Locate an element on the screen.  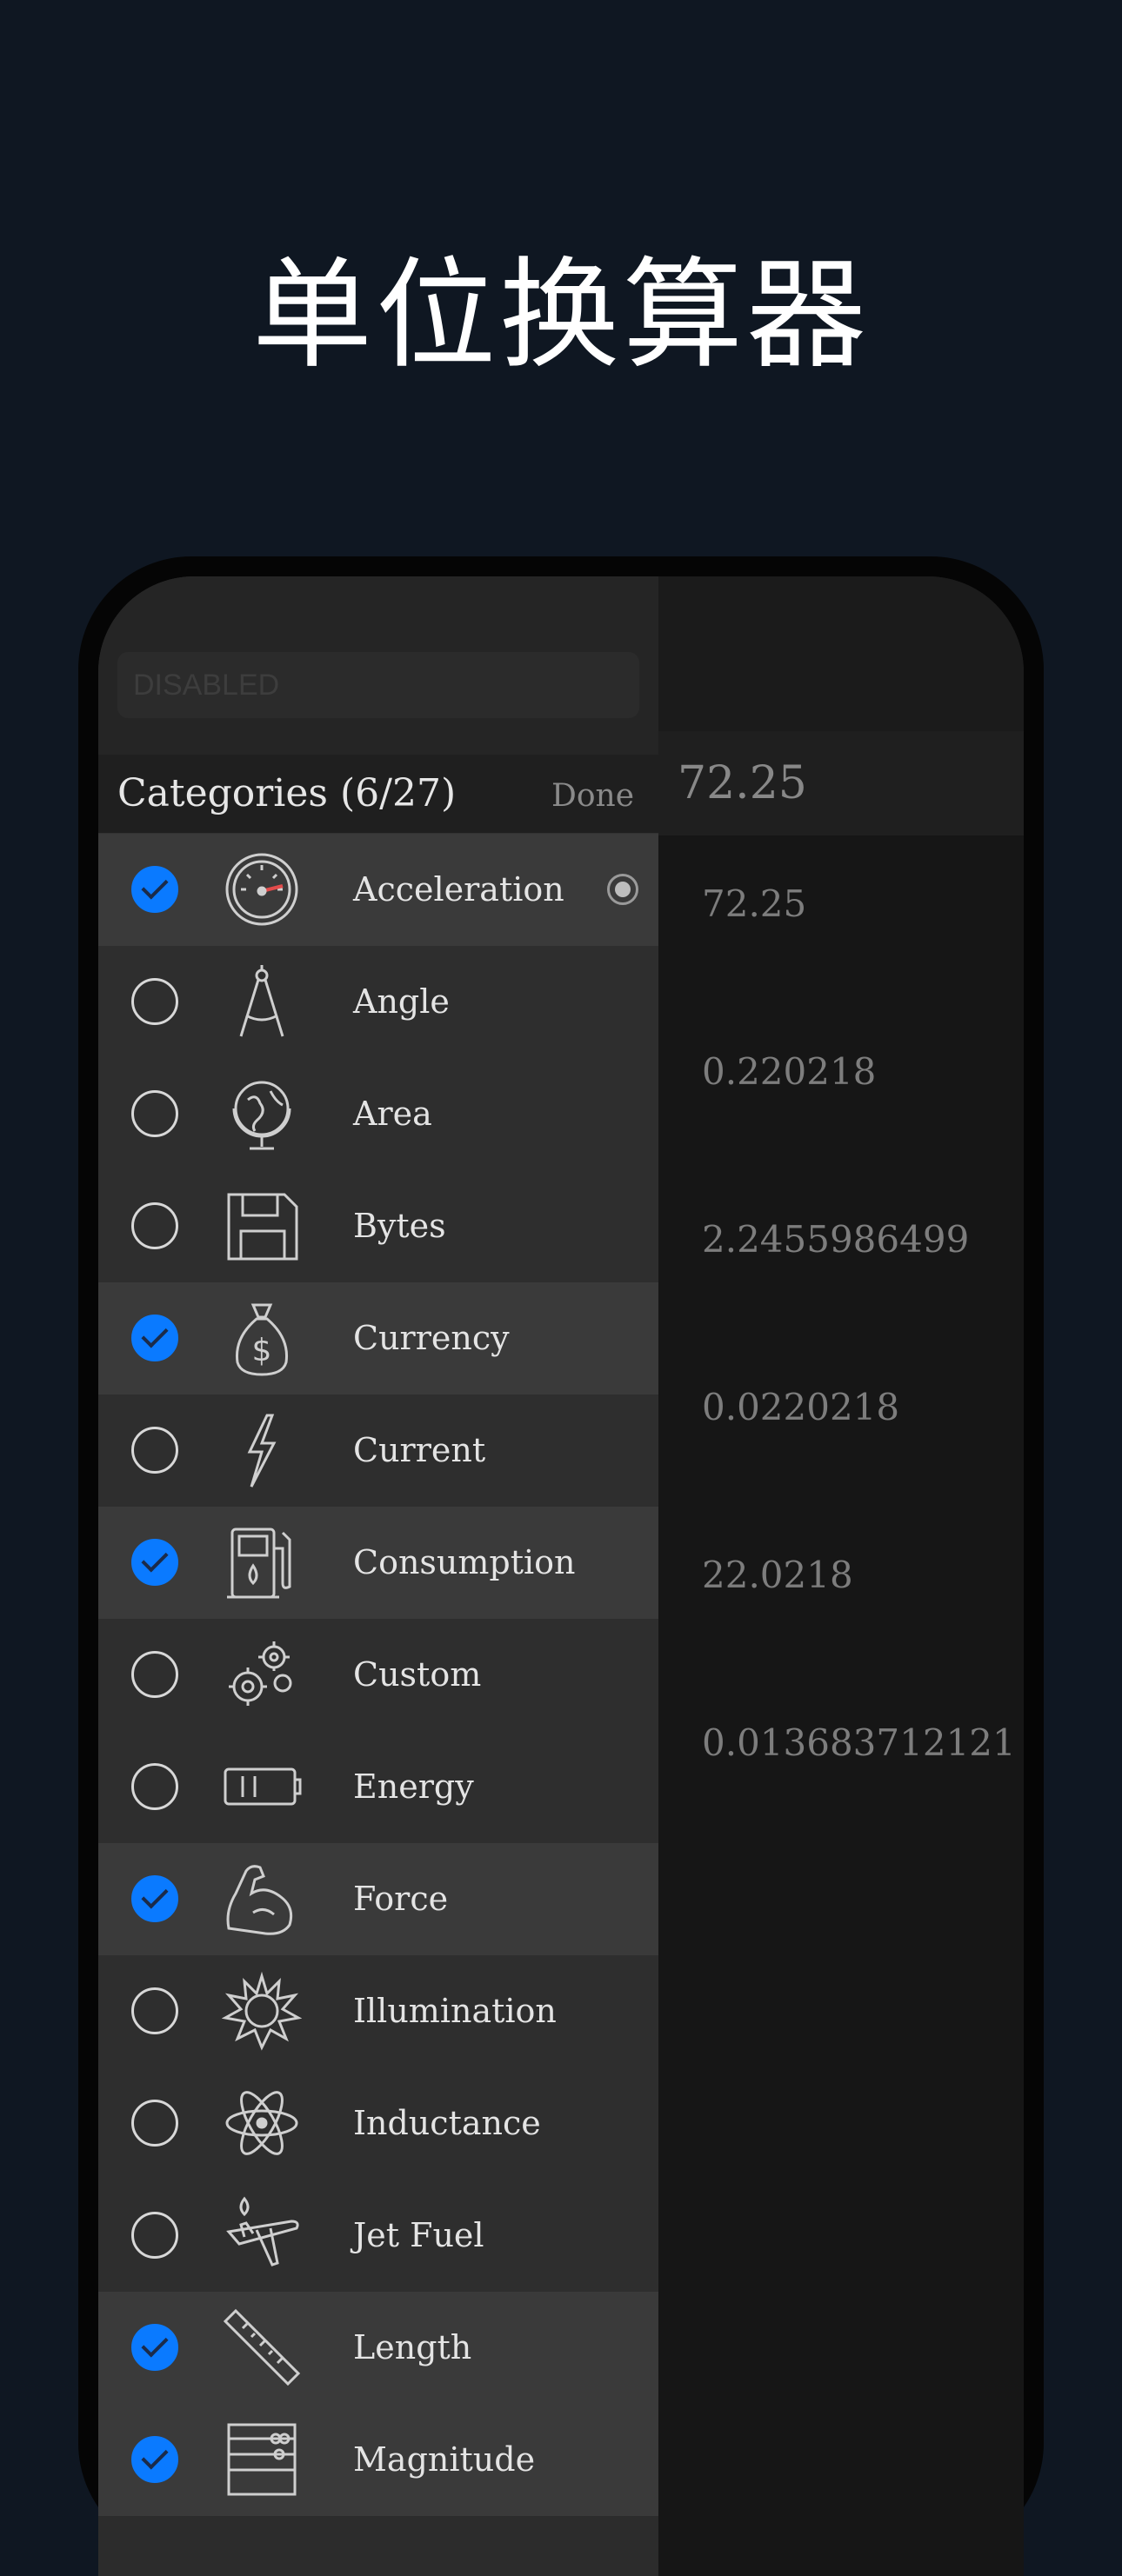
money-bag-icon: $ is located at coordinates (262, 1338).